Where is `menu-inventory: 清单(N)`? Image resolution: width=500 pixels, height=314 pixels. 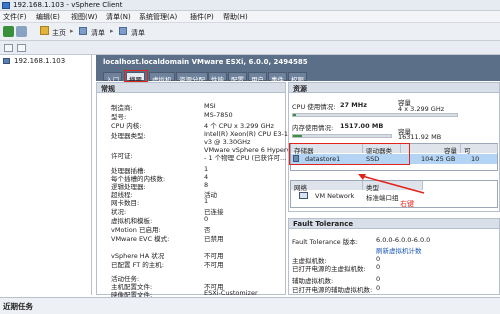 menu-inventory: 清单(N) is located at coordinates (118, 17).